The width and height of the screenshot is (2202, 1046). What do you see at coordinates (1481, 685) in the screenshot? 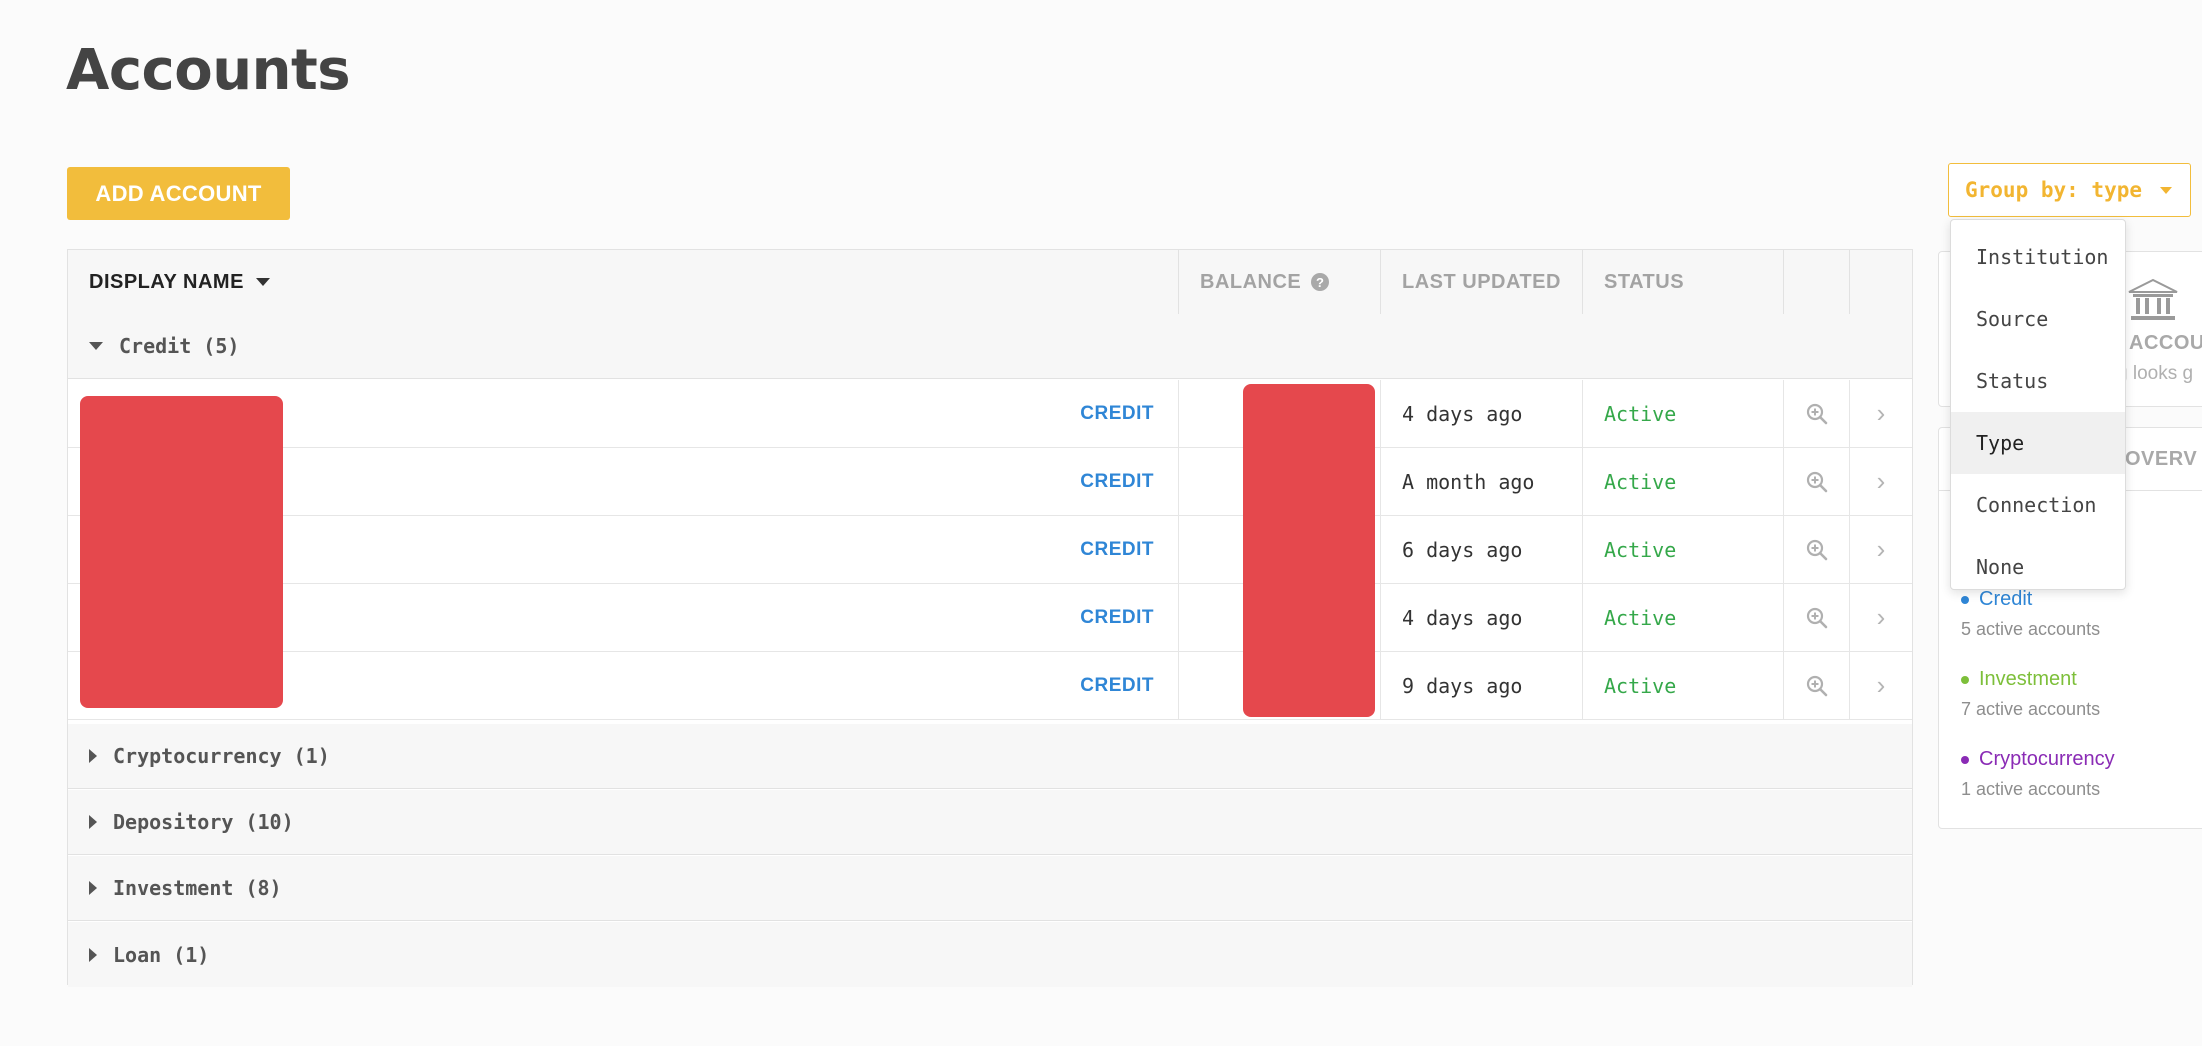
I see `last-updated-cell: 9 days ago` at bounding box center [1481, 685].